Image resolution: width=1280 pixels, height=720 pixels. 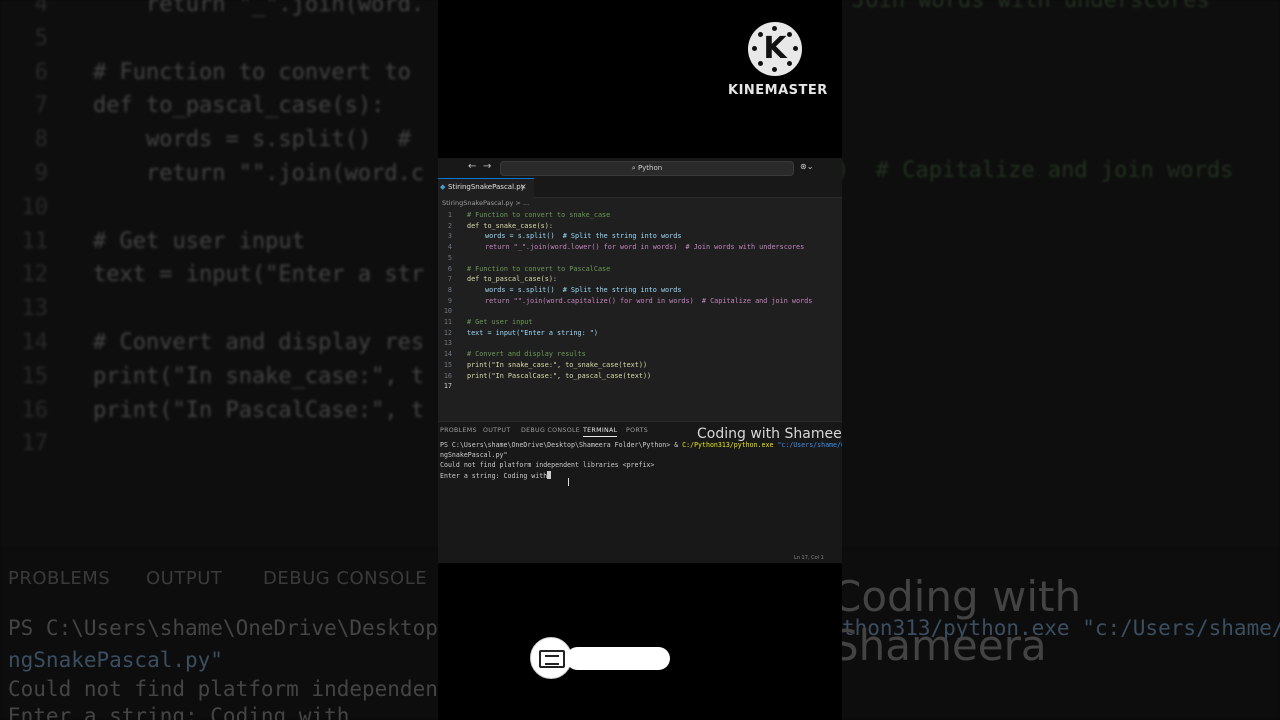 What do you see at coordinates (447, 375) in the screenshot?
I see `line-number: 16` at bounding box center [447, 375].